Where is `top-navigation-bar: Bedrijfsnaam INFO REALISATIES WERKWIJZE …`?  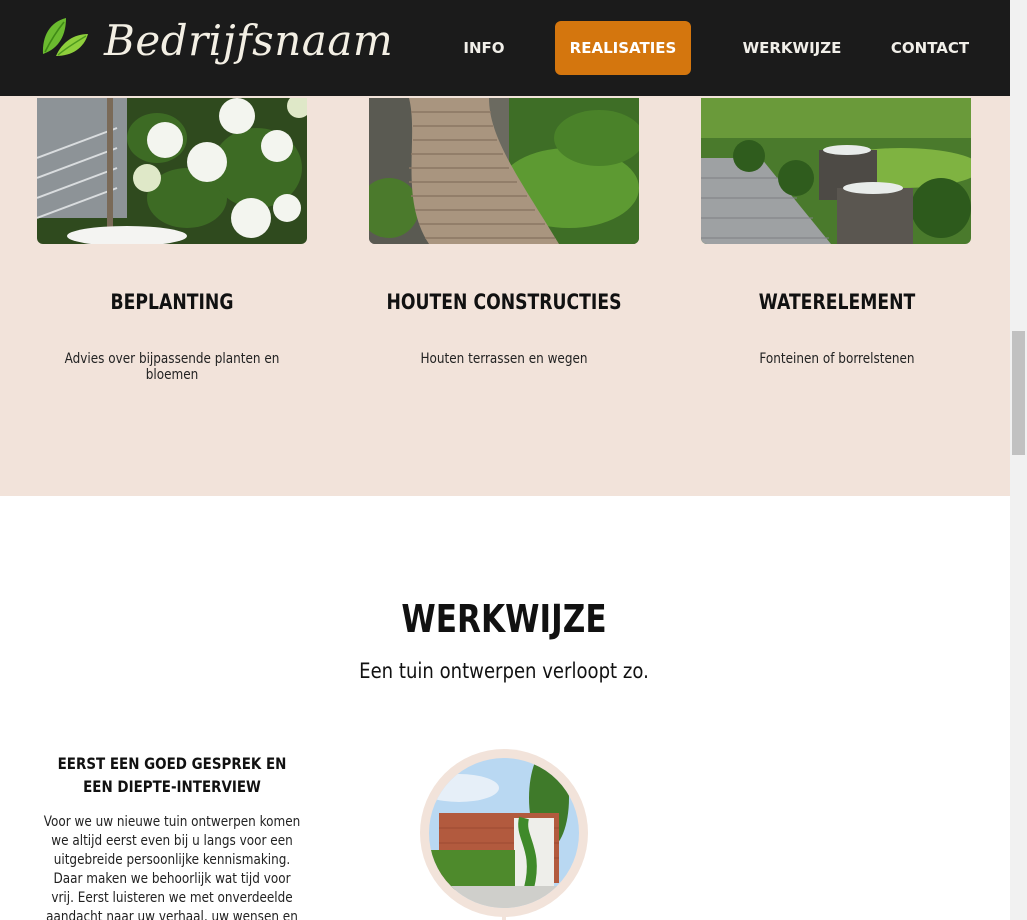
top-navigation-bar: Bedrijfsnaam INFO REALISATIES WERKWIJZE … is located at coordinates (505, 48).